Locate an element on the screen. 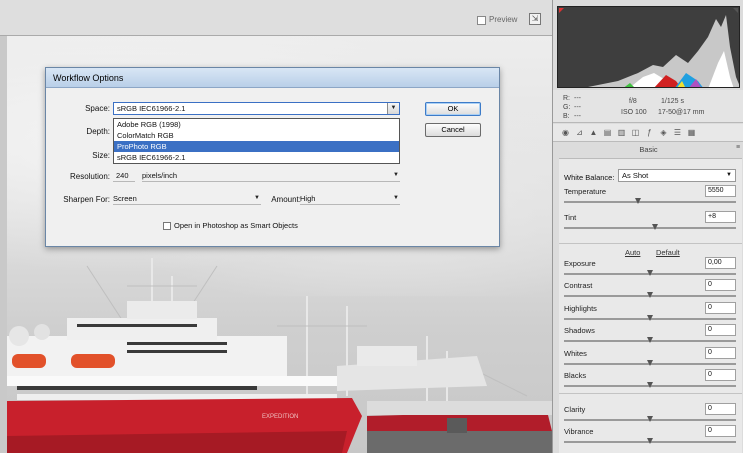 This screenshot has width=743, height=453. slider-label: Exposure is located at coordinates (580, 263).